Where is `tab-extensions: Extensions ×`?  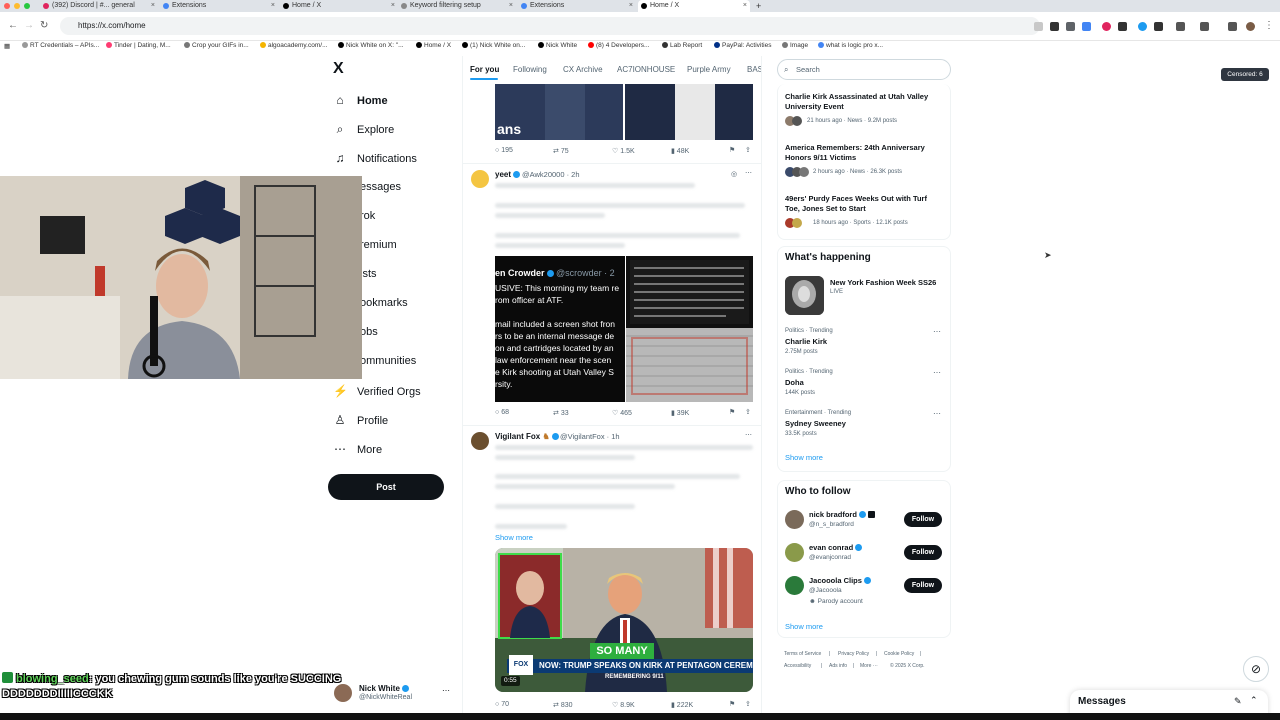
tab-extensions: Extensions × is located at coordinates (219, 6).